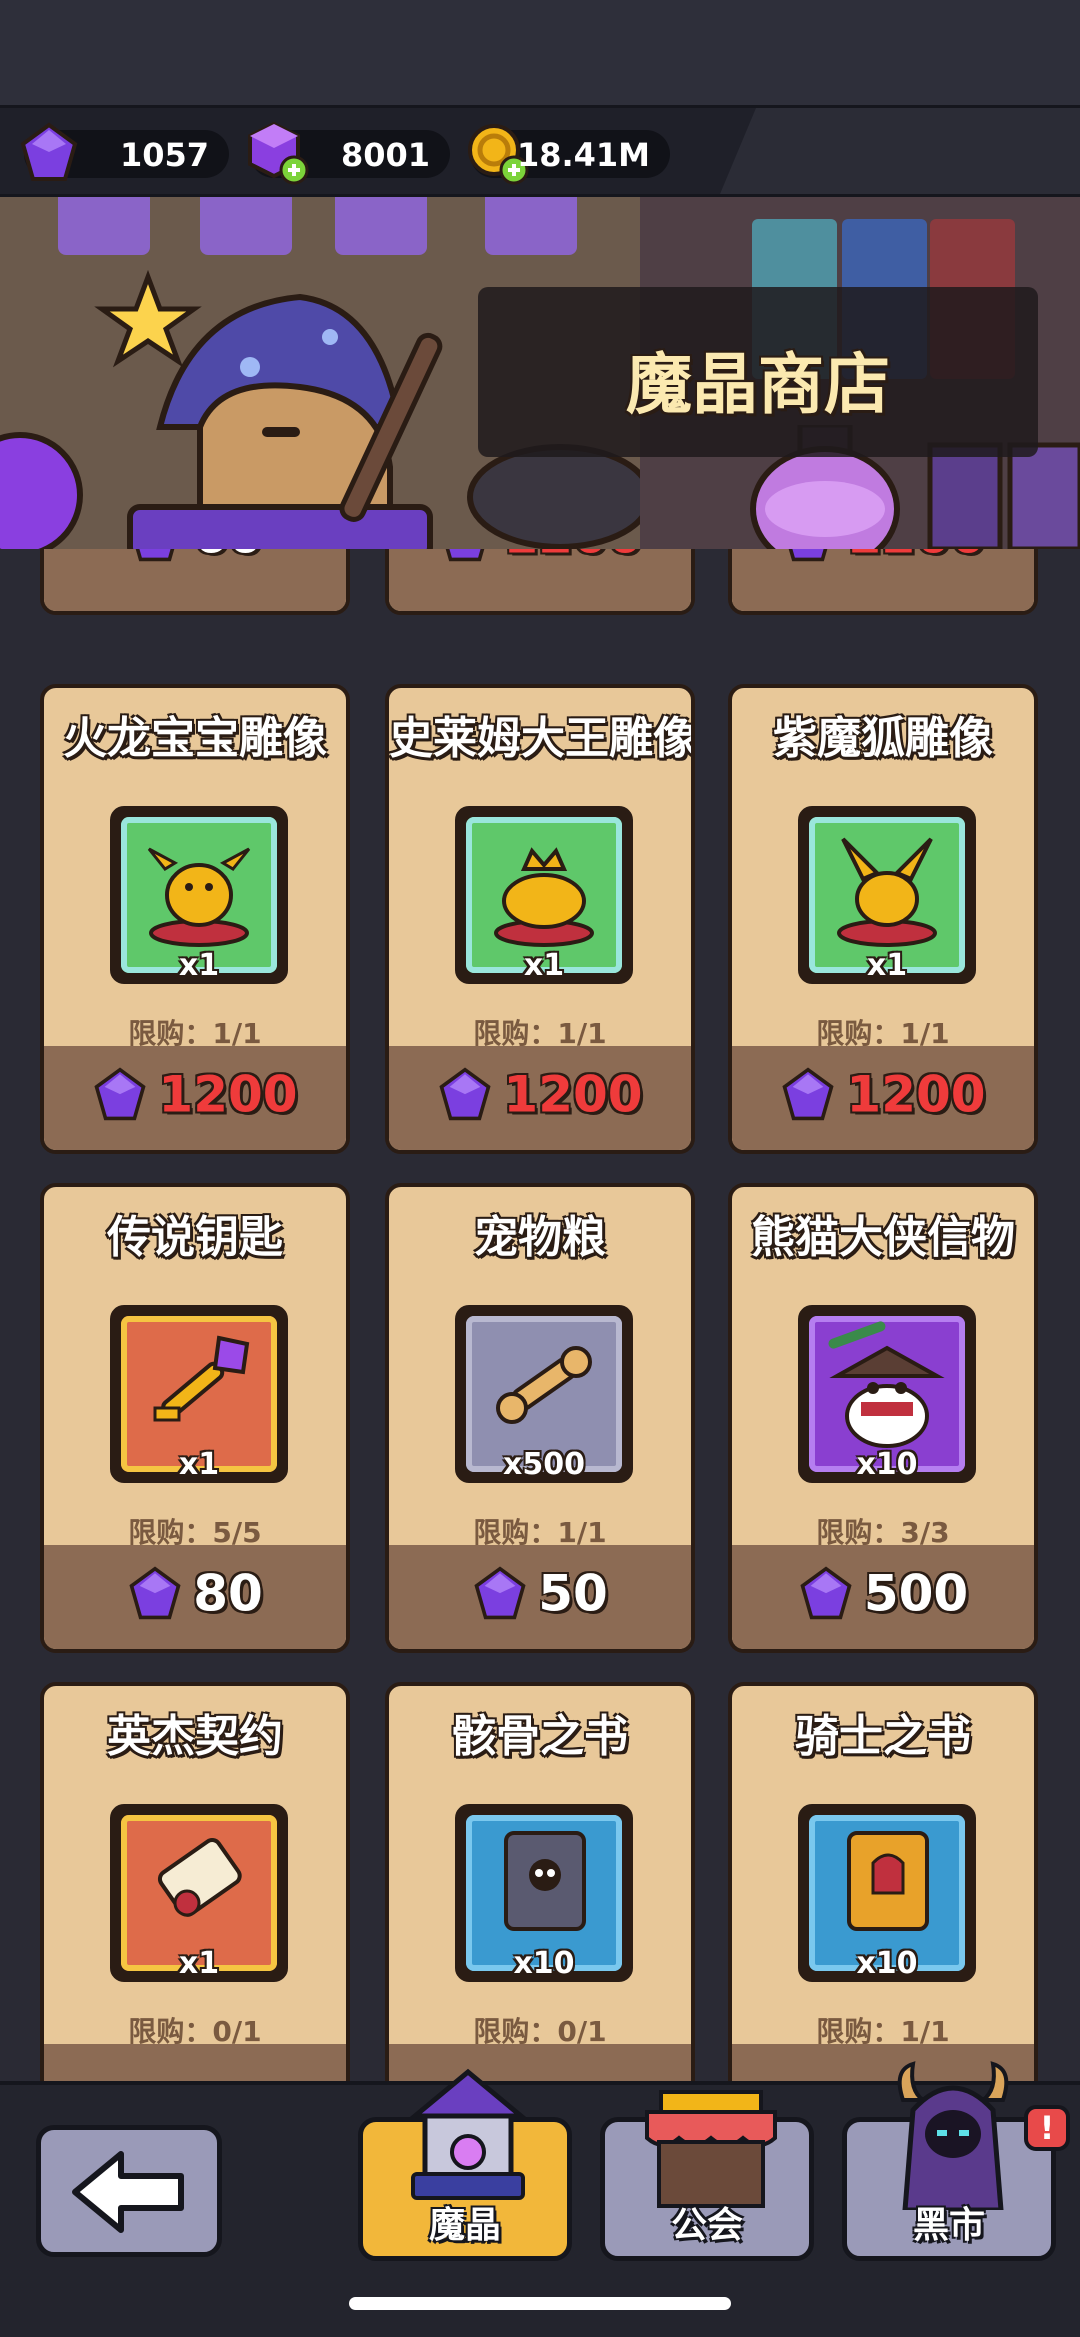 Image resolution: width=1080 pixels, height=2337 pixels. I want to click on crystal-tower-icon, so click(468, 2134).